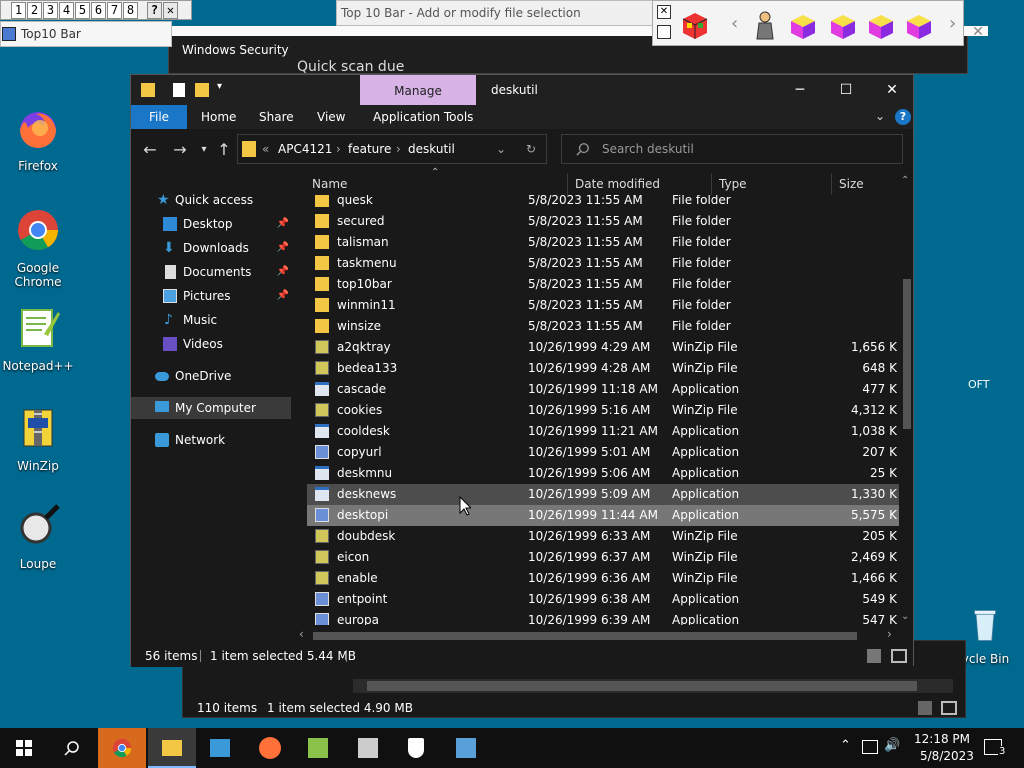 The image size is (1024, 768). I want to click on scroll-right-arrow-icon: ›, so click(889, 634).